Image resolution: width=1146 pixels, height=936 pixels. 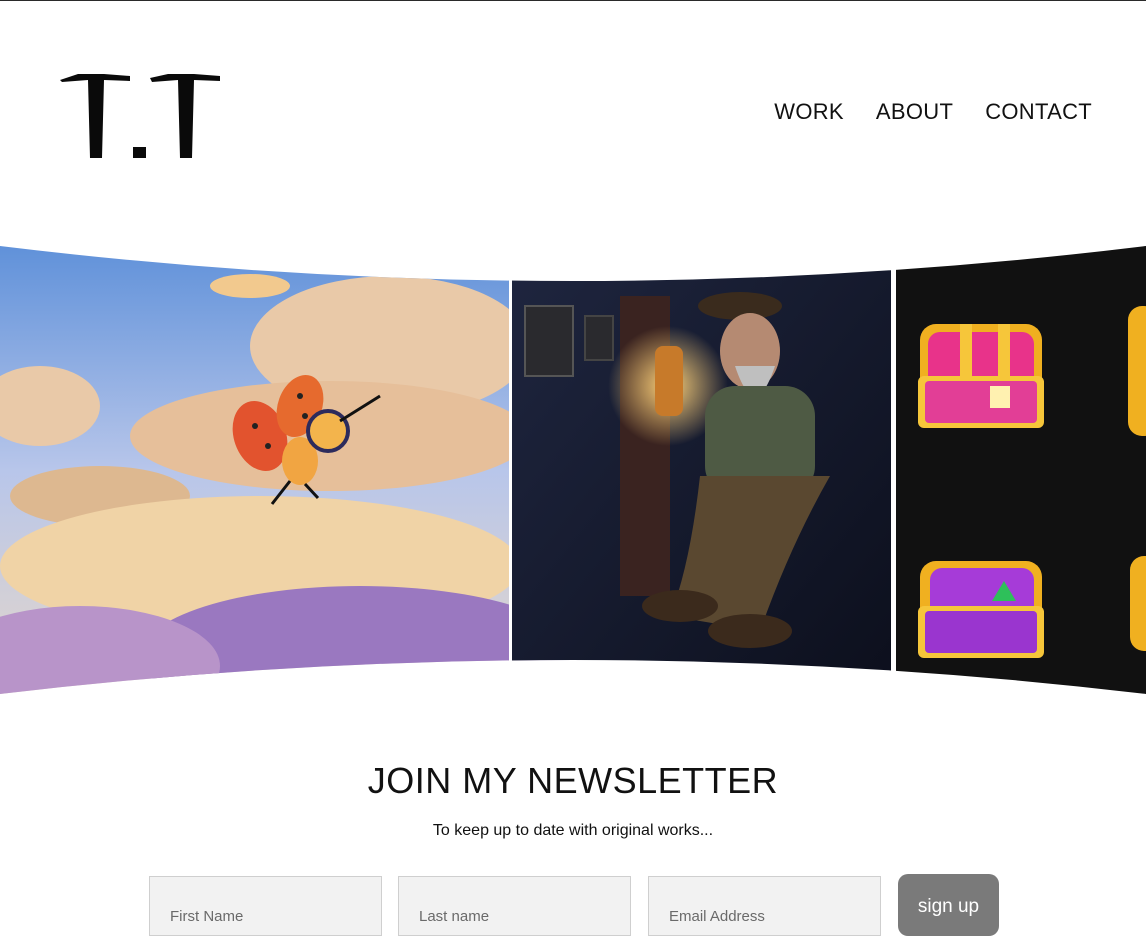 What do you see at coordinates (514, 906) in the screenshot?
I see `last-name-input` at bounding box center [514, 906].